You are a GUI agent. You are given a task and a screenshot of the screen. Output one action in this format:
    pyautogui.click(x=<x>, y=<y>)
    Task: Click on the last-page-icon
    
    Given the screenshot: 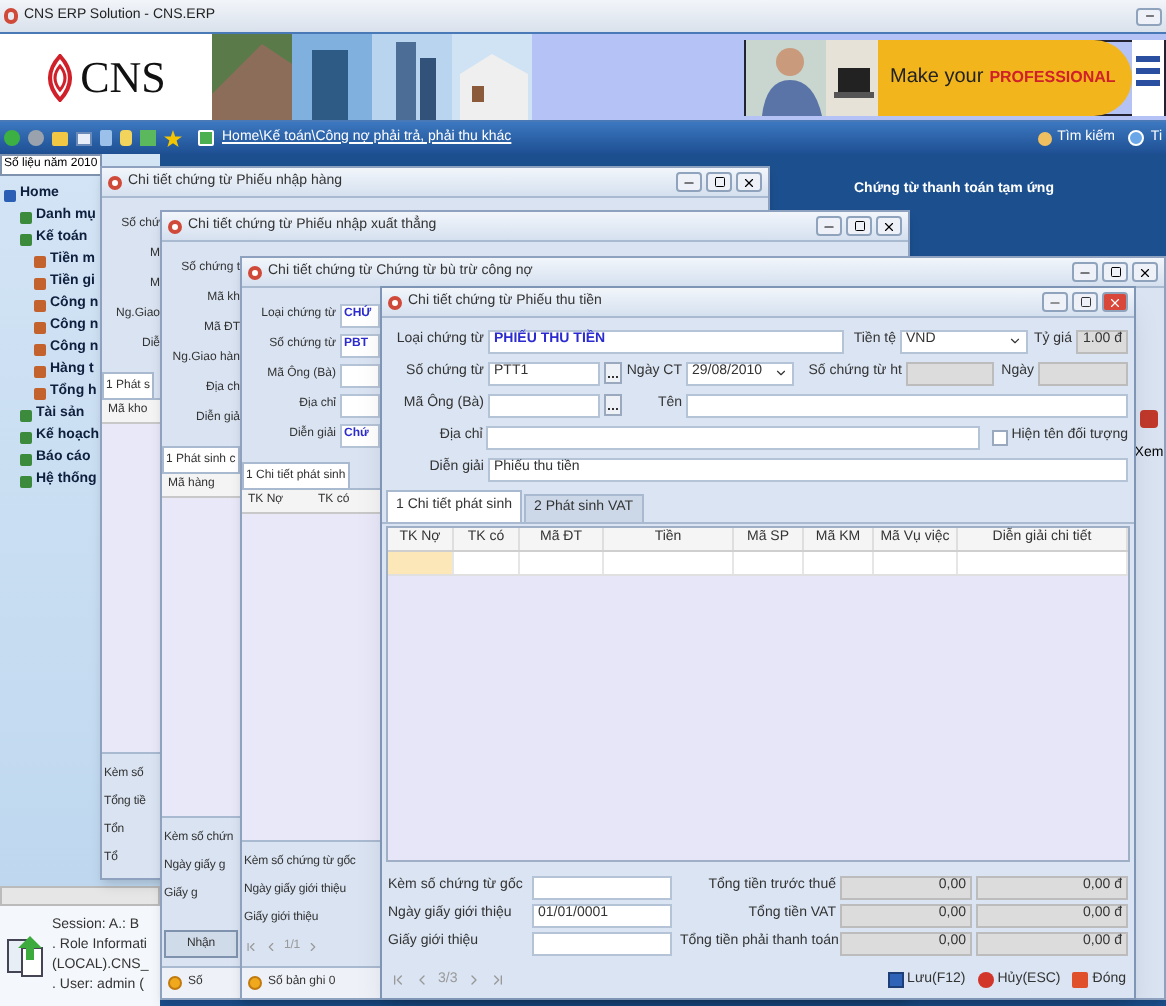 What is the action you would take?
    pyautogui.click(x=497, y=980)
    